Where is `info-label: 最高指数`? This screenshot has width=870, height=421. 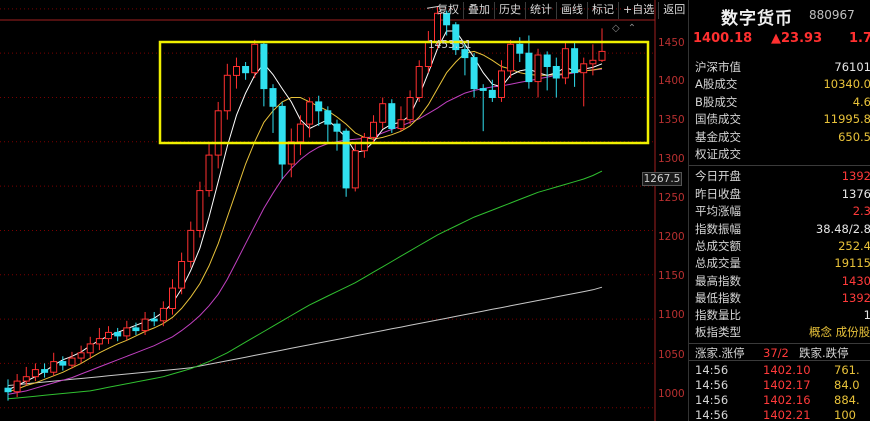 info-label: 最高指数 is located at coordinates (718, 280).